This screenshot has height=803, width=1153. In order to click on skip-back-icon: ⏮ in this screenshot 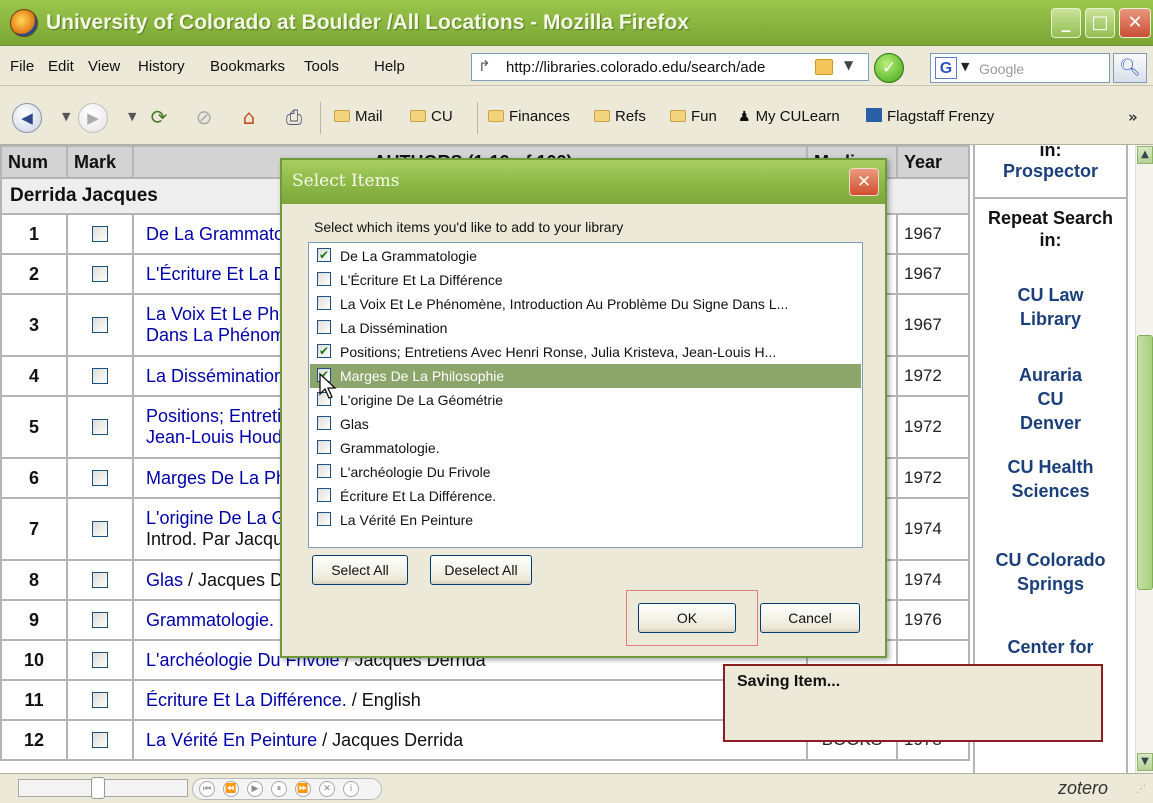, I will do `click(207, 789)`.